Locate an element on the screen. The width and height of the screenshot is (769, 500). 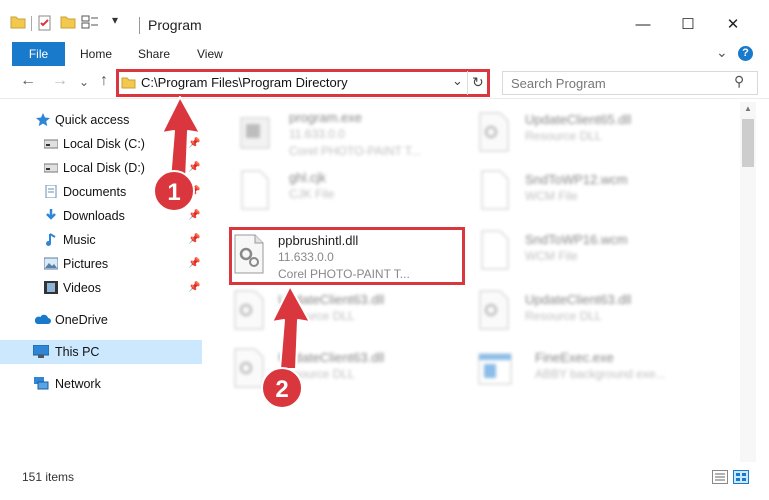
close-button: ✕ is located at coordinates (733, 25).